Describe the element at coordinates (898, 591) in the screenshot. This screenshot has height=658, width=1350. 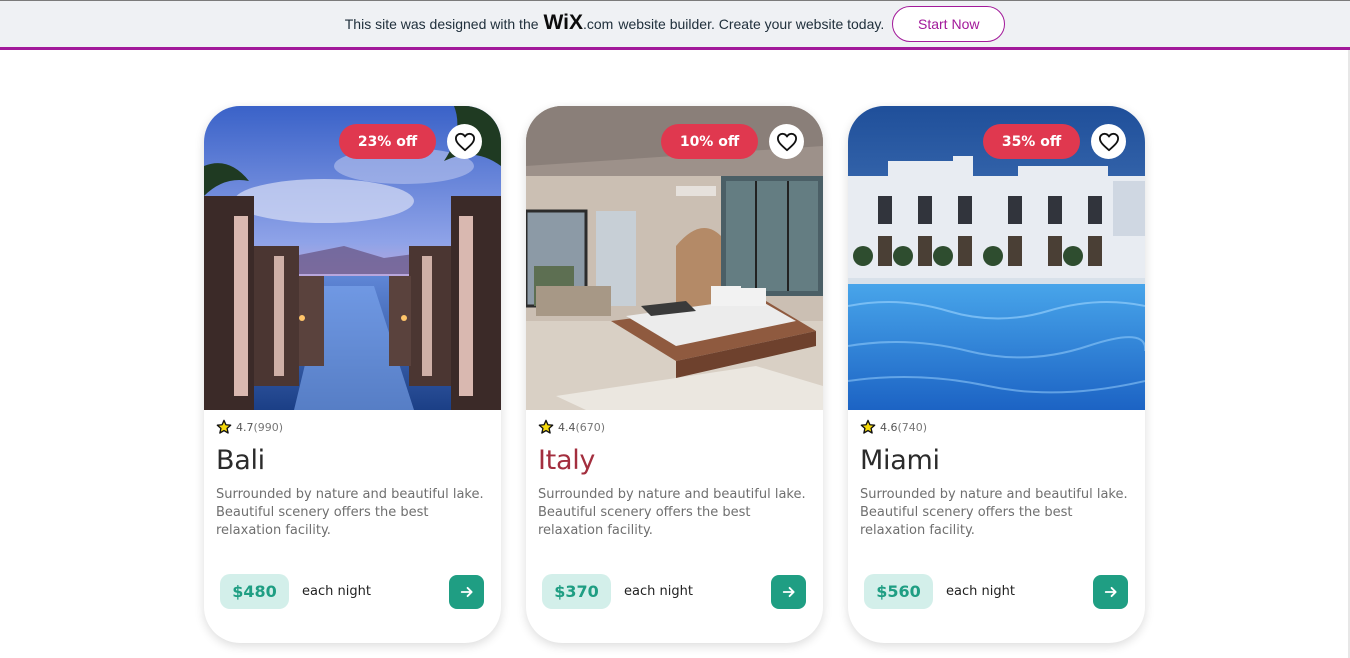
I see `price-badge: $560` at that location.